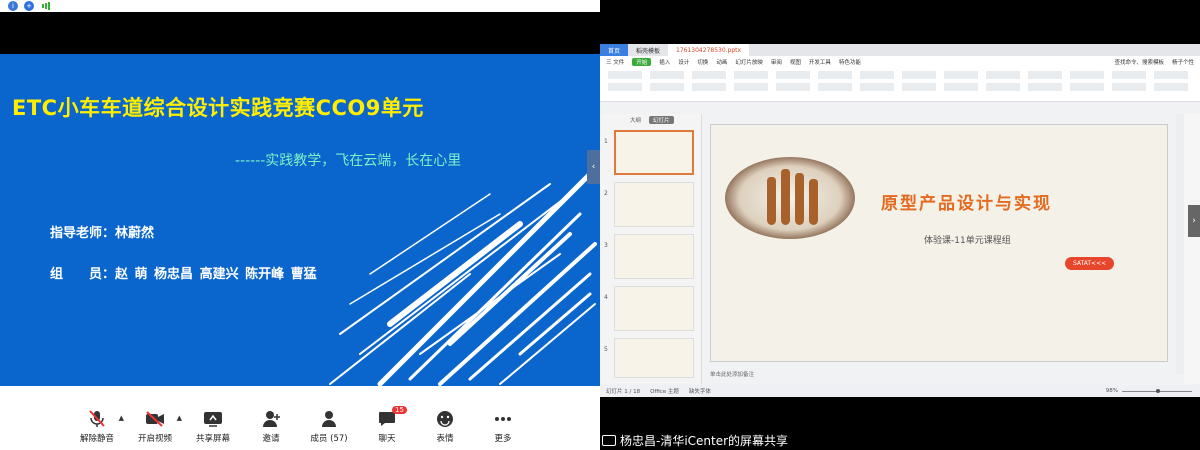  What do you see at coordinates (790, 198) in the screenshot?
I see `ukulele-photo` at bounding box center [790, 198].